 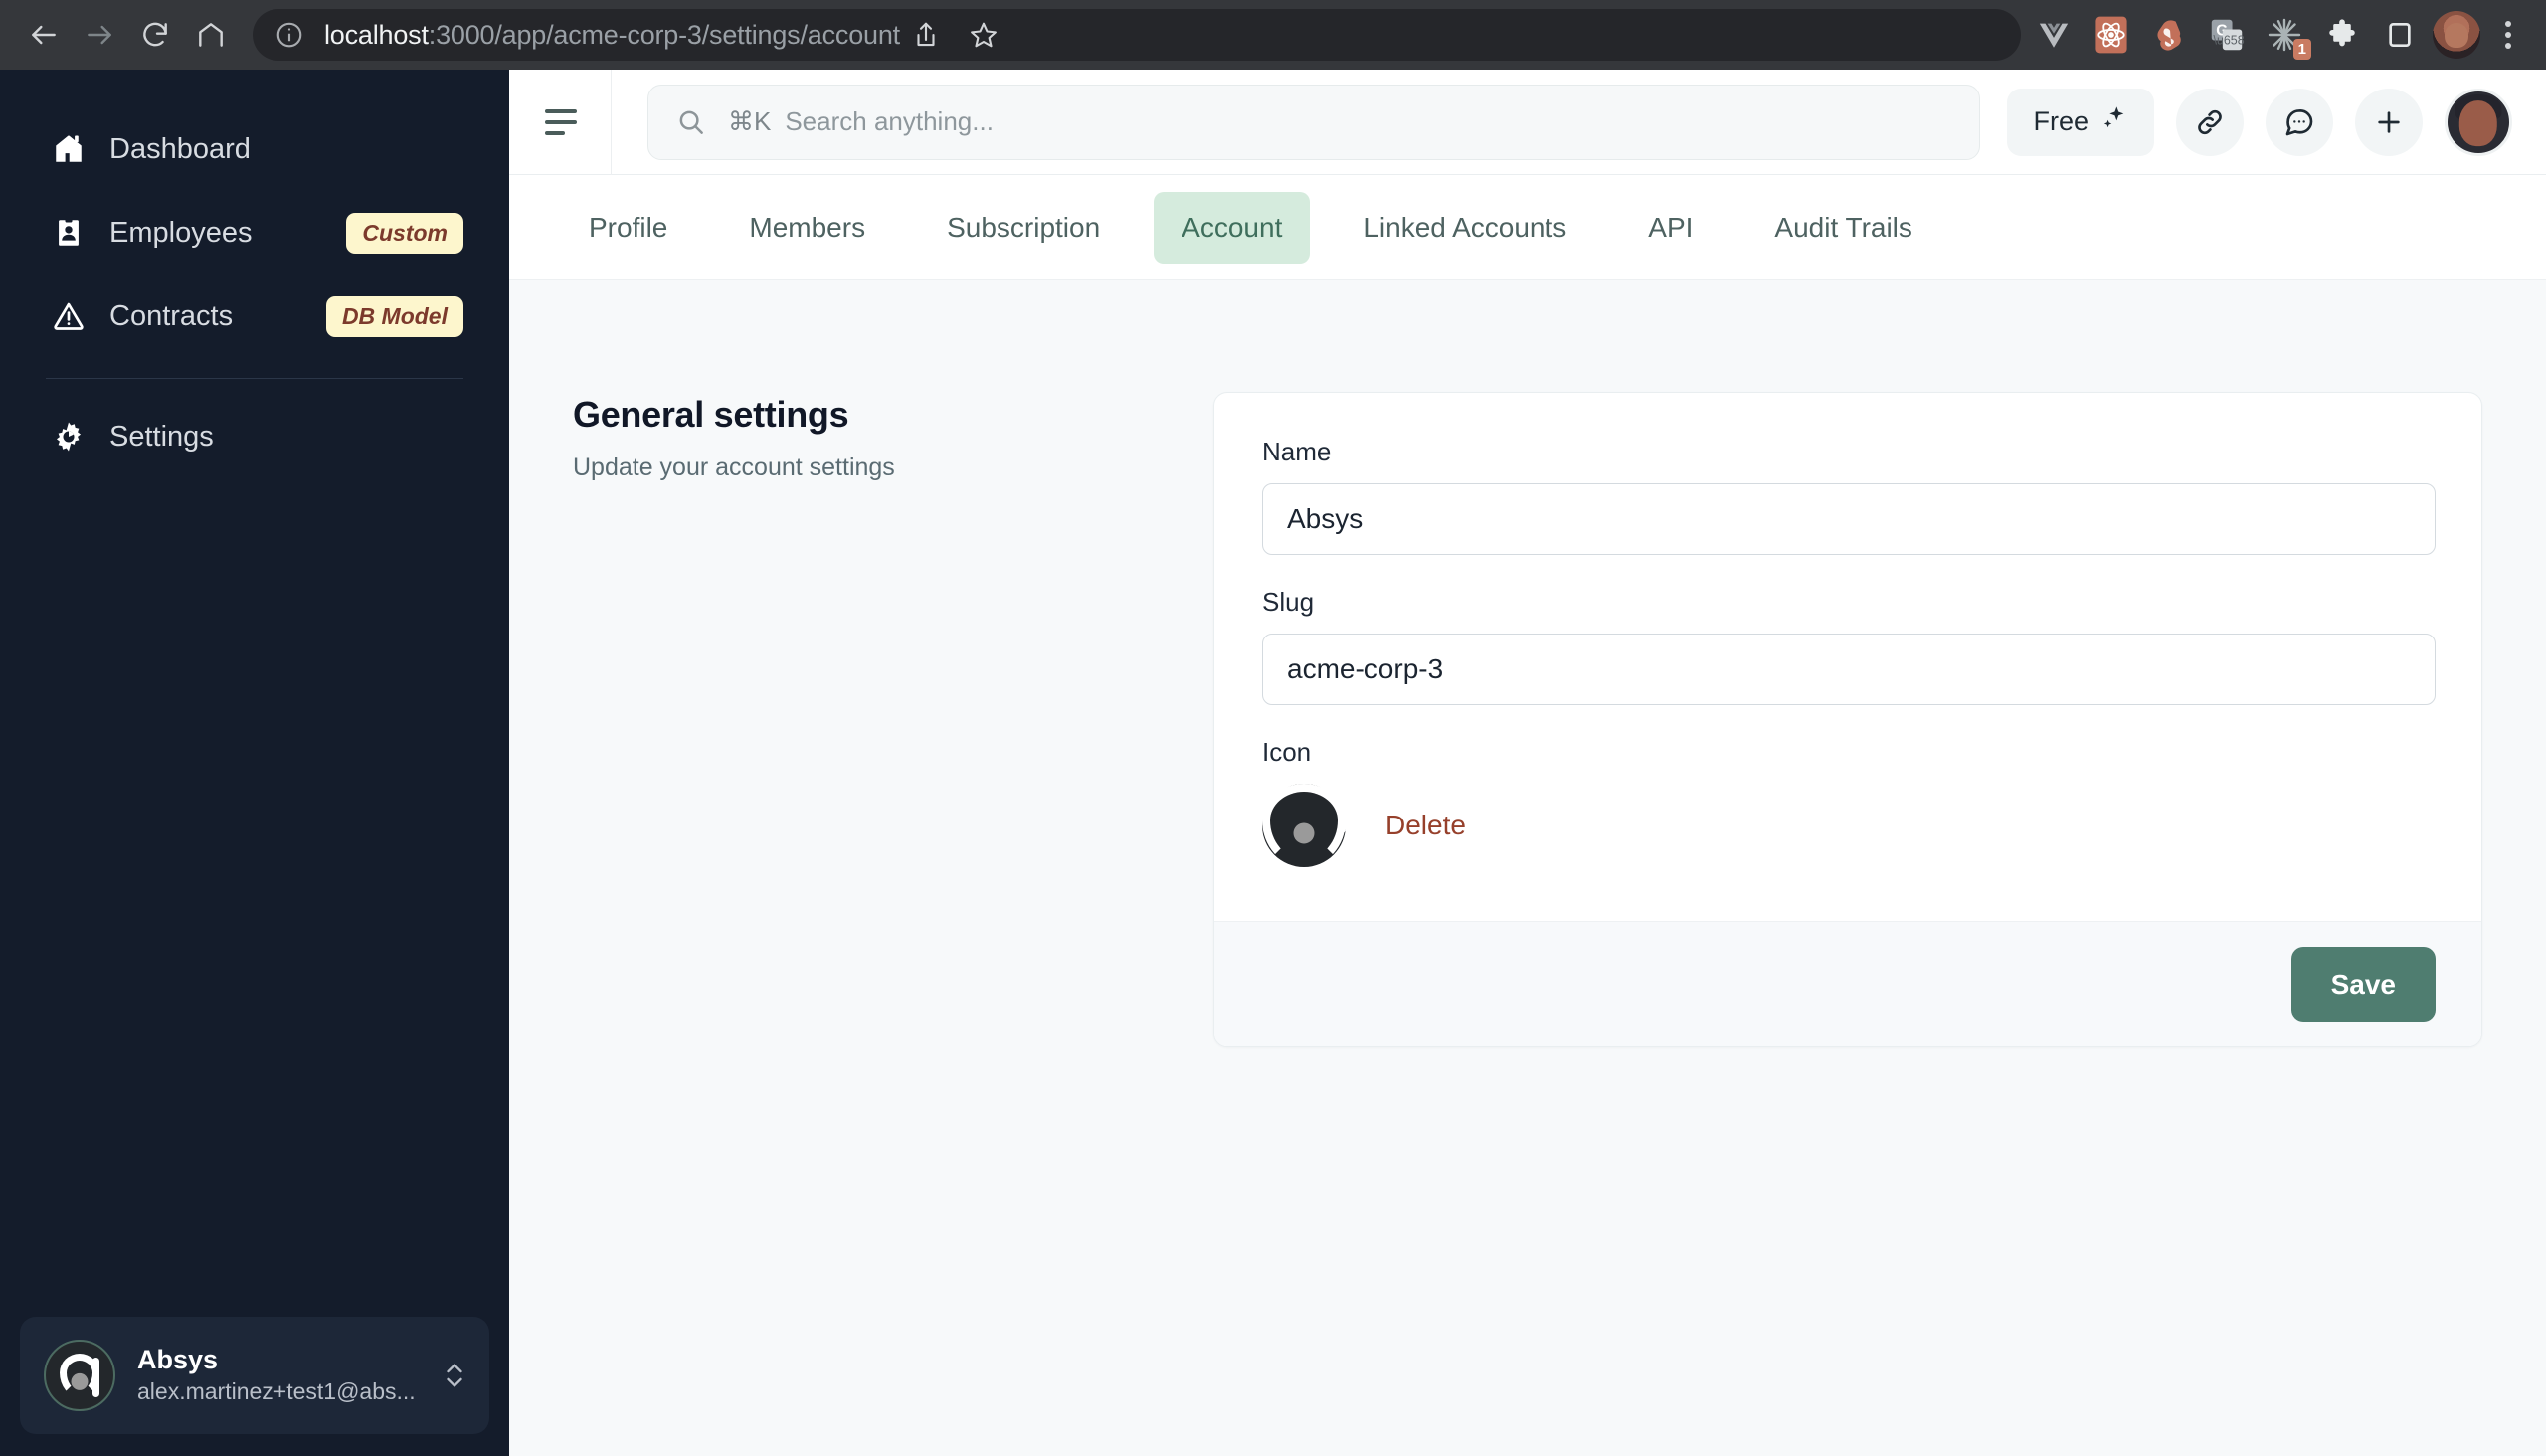 What do you see at coordinates (711, 414) in the screenshot?
I see `page-title: General settings` at bounding box center [711, 414].